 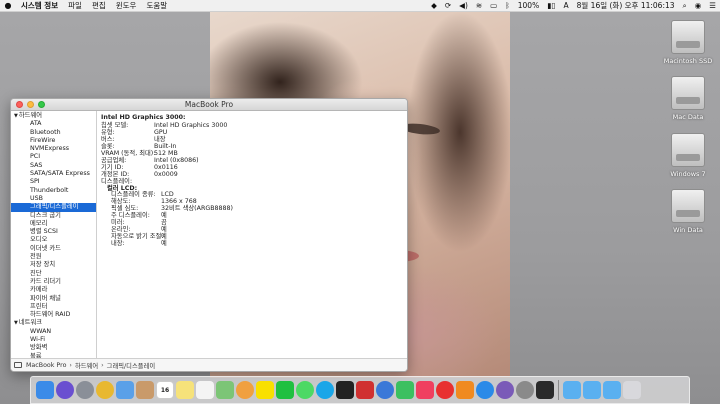 I want to click on appstore-icon, so click(x=485, y=390).